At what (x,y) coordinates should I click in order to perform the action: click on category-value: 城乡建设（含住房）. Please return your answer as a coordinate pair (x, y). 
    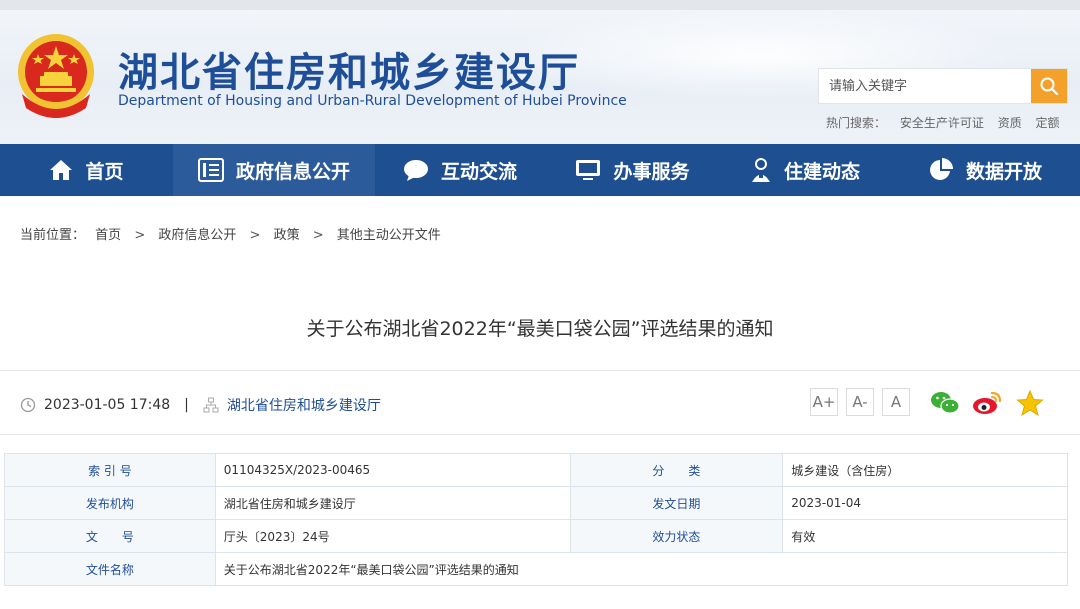
    Looking at the image, I should click on (925, 470).